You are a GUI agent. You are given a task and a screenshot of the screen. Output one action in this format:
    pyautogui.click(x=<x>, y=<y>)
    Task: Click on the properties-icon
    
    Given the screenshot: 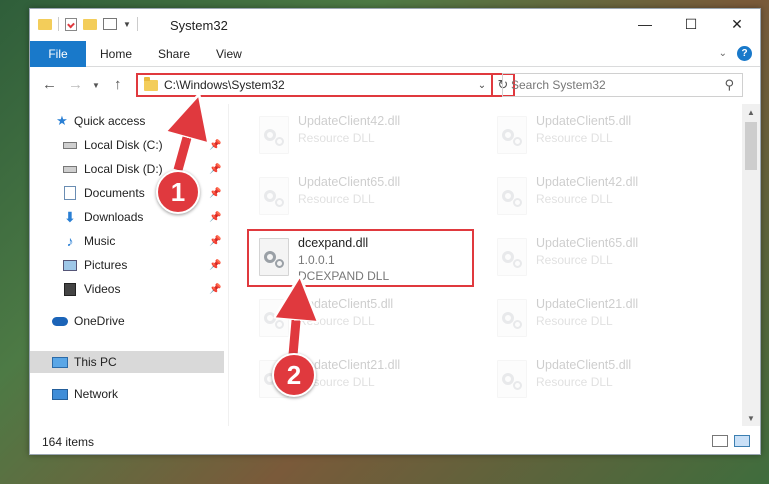 What is the action you would take?
    pyautogui.click(x=71, y=24)
    